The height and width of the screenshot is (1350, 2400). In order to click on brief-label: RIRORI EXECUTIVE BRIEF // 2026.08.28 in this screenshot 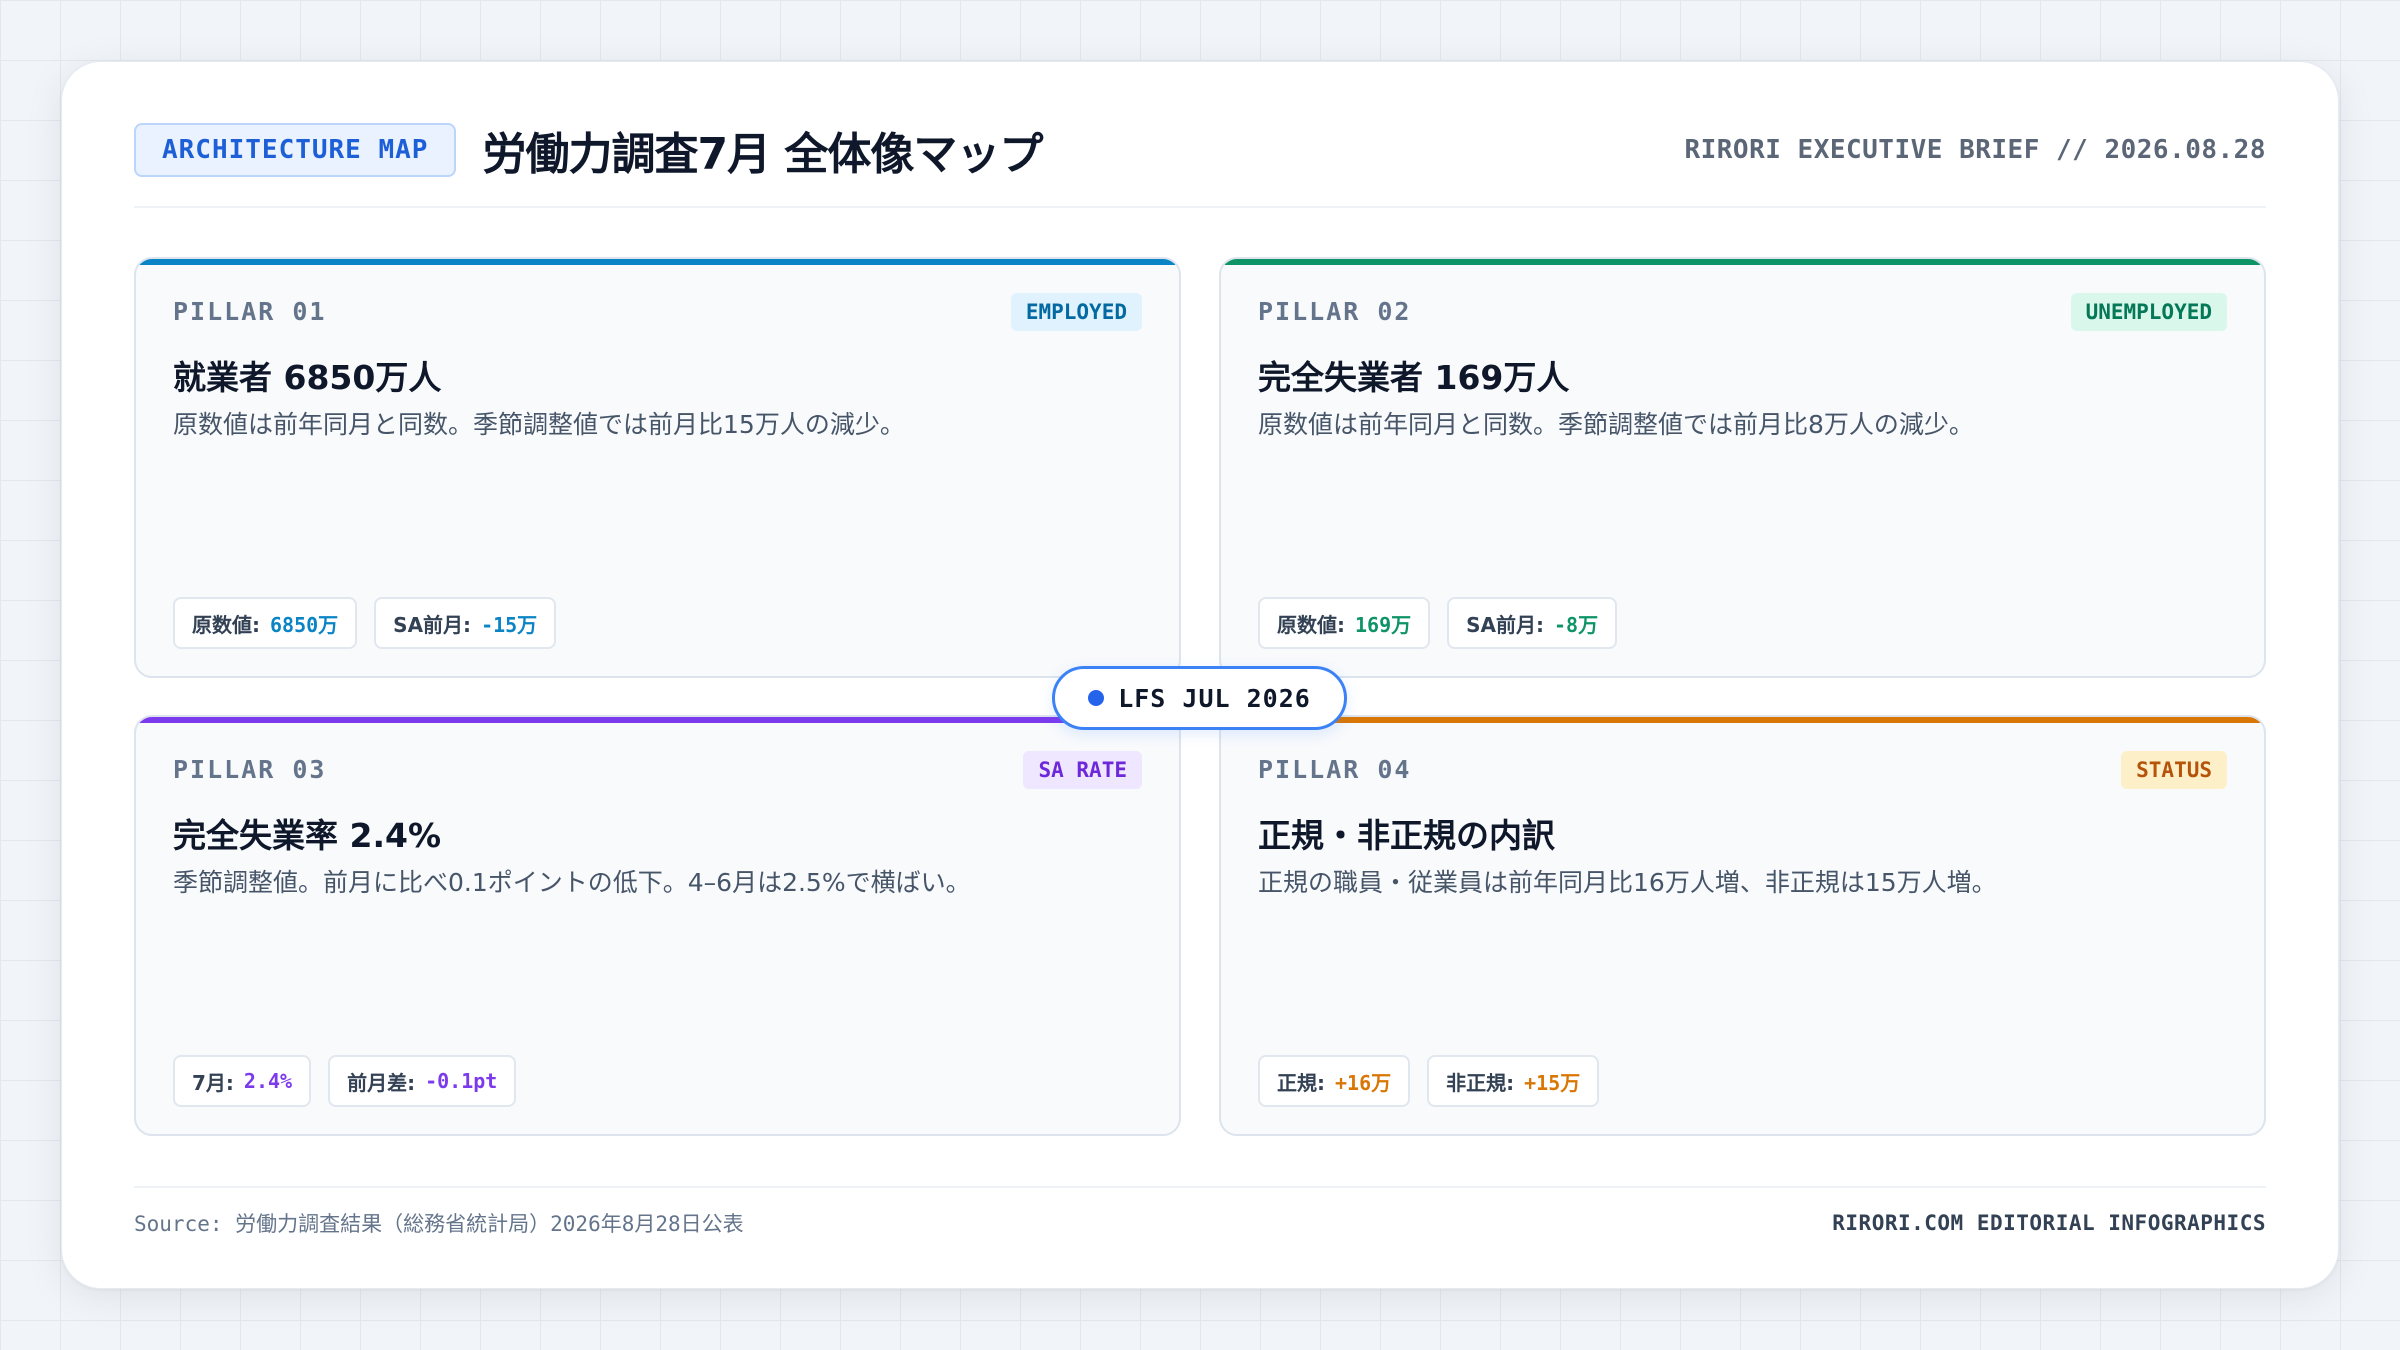, I will do `click(1975, 150)`.